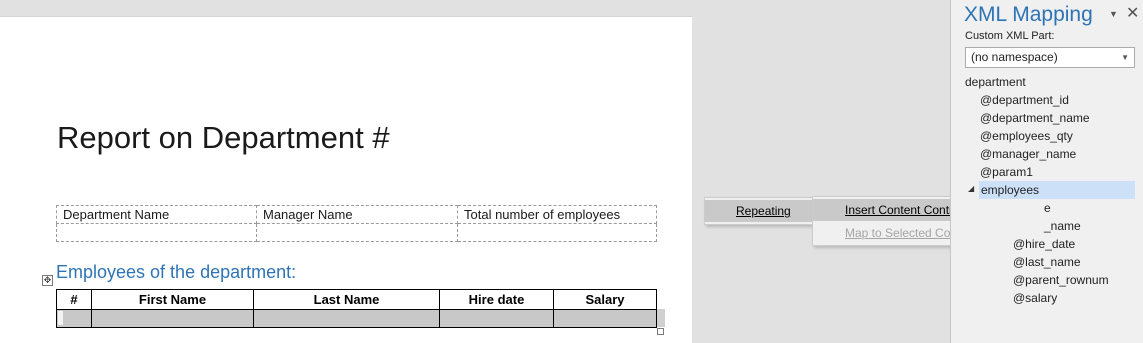 The height and width of the screenshot is (343, 1143). What do you see at coordinates (995, 82) in the screenshot?
I see `tree-node-department: department` at bounding box center [995, 82].